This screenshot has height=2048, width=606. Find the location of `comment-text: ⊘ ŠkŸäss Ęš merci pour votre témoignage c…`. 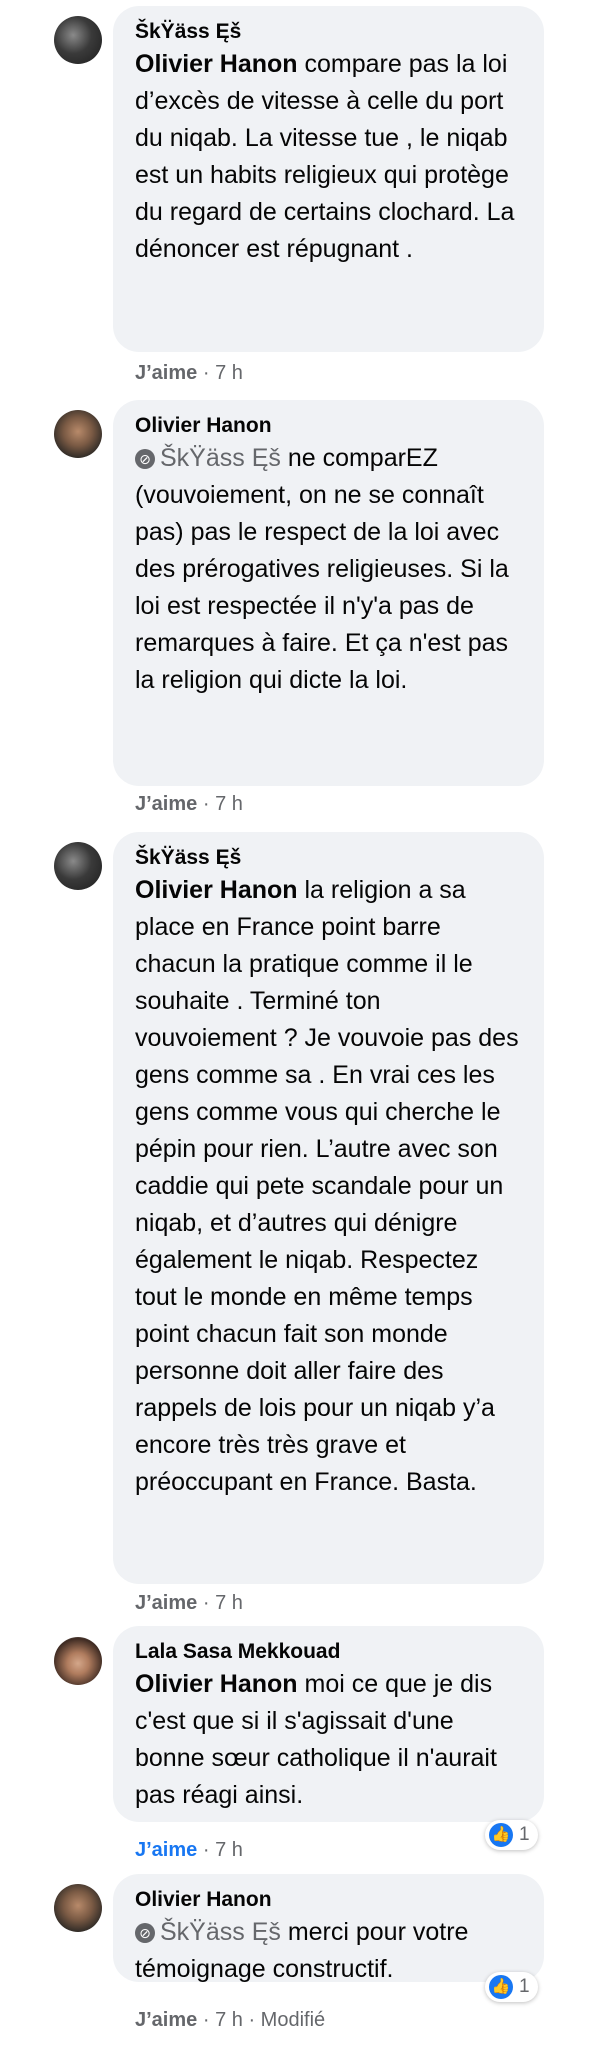

comment-text: ⊘ ŠkŸäss Ęš merci pour votre témoignage c… is located at coordinates (328, 1951).